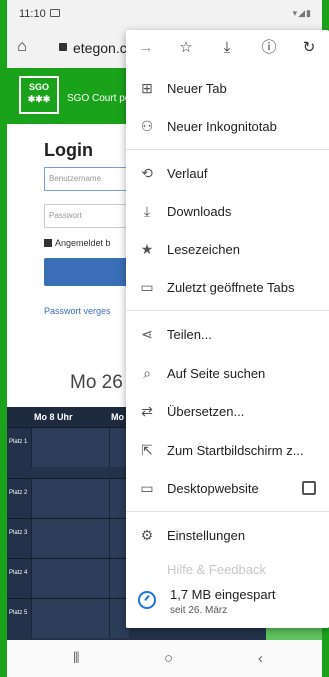  What do you see at coordinates (227, 88) in the screenshot?
I see `menu-item-new-tab: ⊞ Neuer Tab` at bounding box center [227, 88].